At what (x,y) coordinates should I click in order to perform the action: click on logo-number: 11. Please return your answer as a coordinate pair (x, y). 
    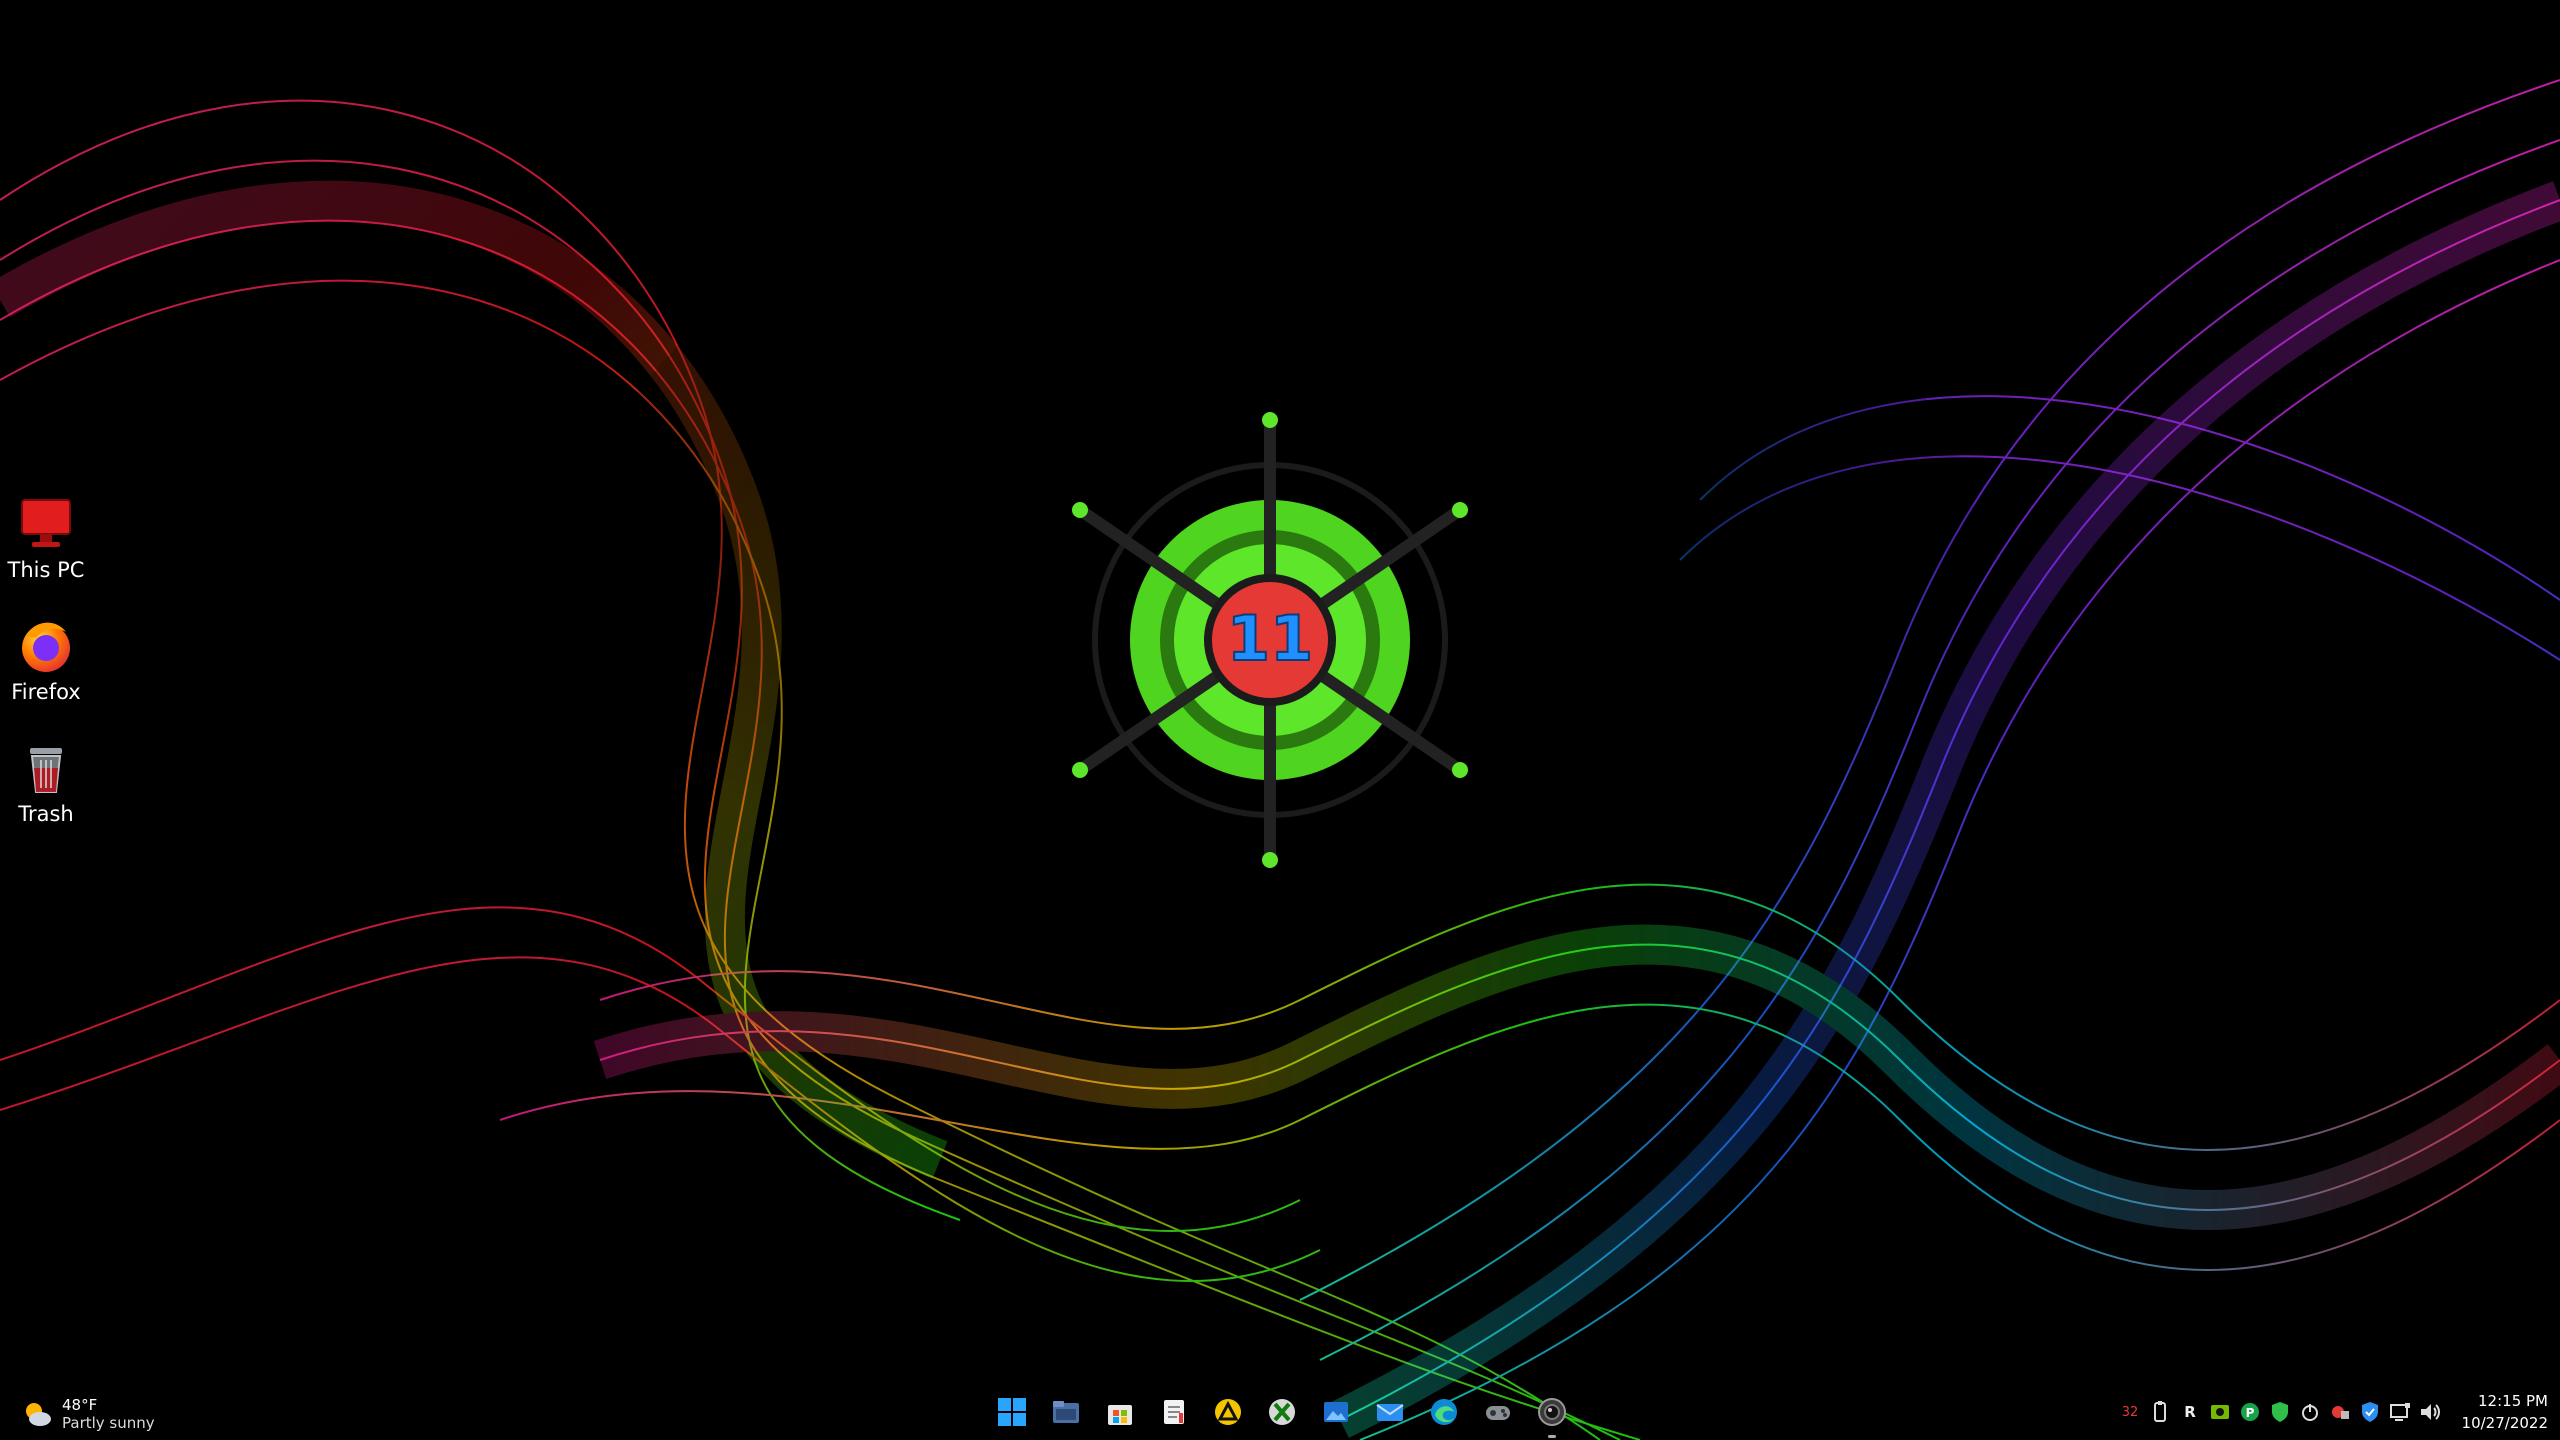
    Looking at the image, I should click on (1270, 638).